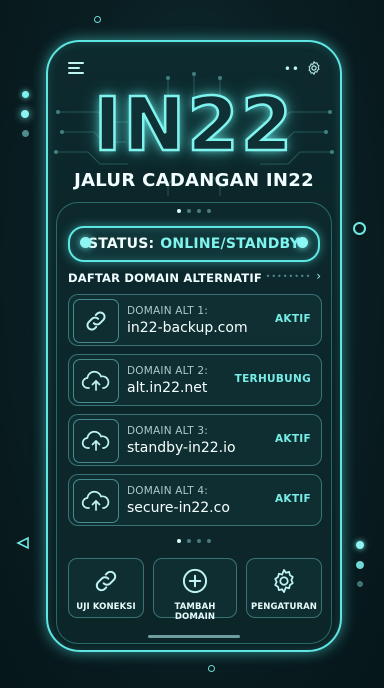 The image size is (384, 688). Describe the element at coordinates (294, 276) in the screenshot. I see `domain-list-more-button: •••••••• ›` at that location.